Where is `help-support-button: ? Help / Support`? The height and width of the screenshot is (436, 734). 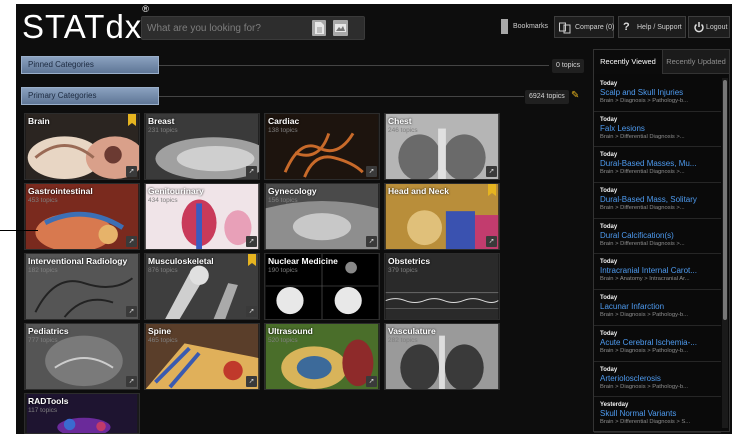
help-support-button: ? Help / Support is located at coordinates (652, 27).